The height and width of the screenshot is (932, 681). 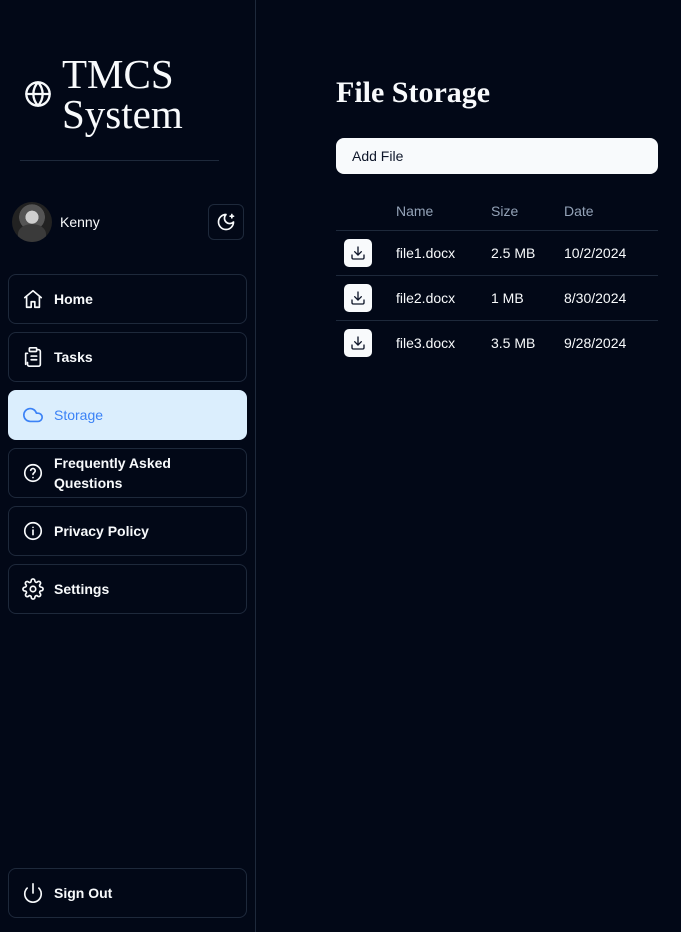 What do you see at coordinates (38, 94) in the screenshot?
I see `globe-icon` at bounding box center [38, 94].